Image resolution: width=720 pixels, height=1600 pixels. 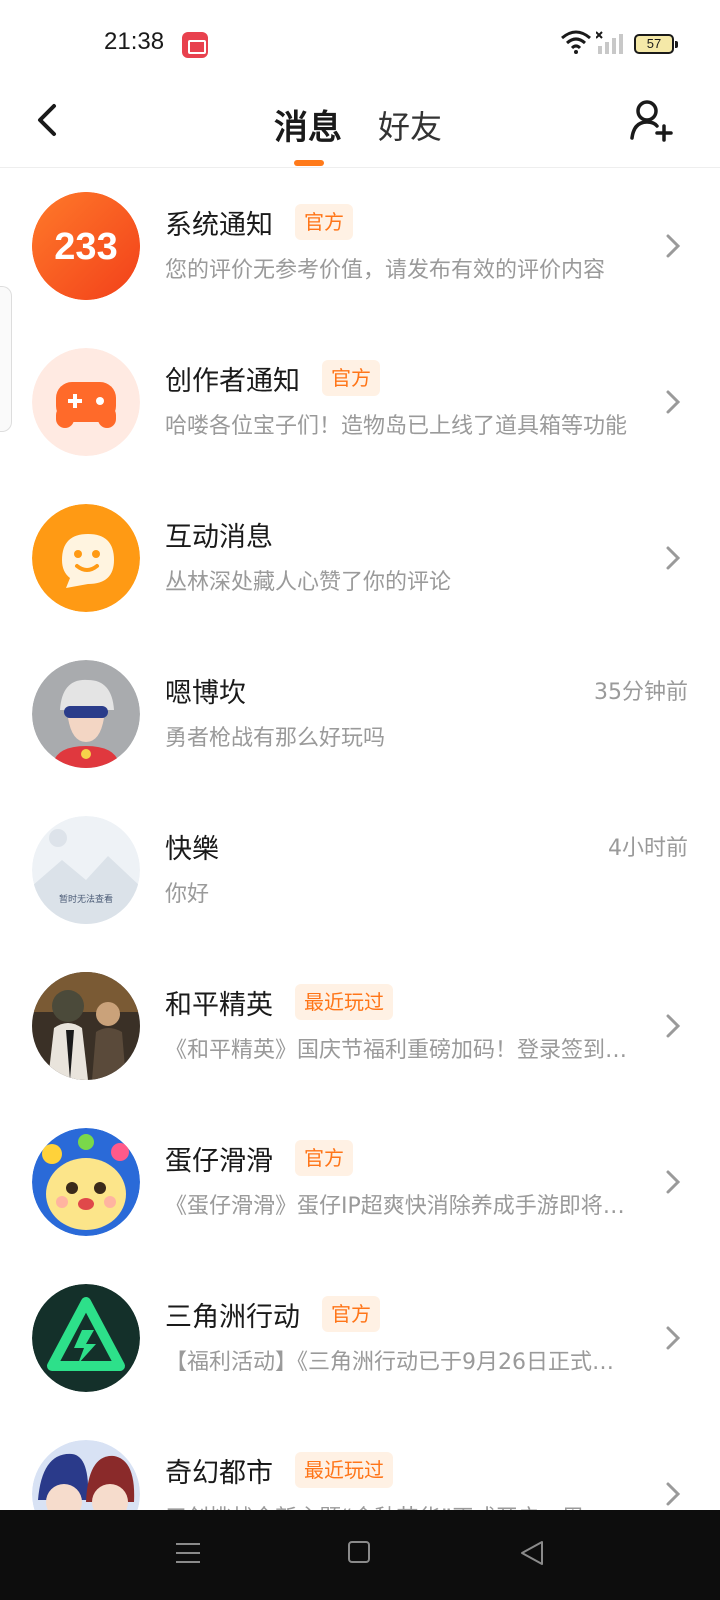 What do you see at coordinates (609, 42) in the screenshot?
I see `signal-icon` at bounding box center [609, 42].